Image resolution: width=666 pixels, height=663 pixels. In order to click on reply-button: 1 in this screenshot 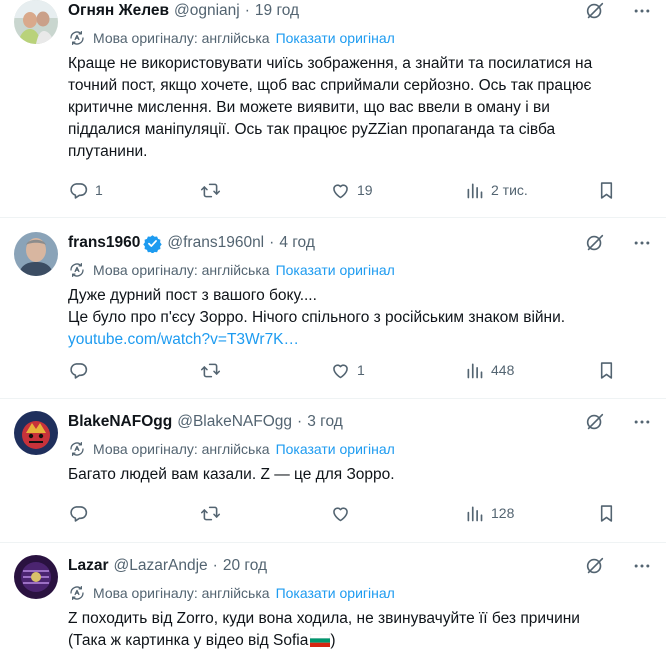, I will do `click(85, 190)`.